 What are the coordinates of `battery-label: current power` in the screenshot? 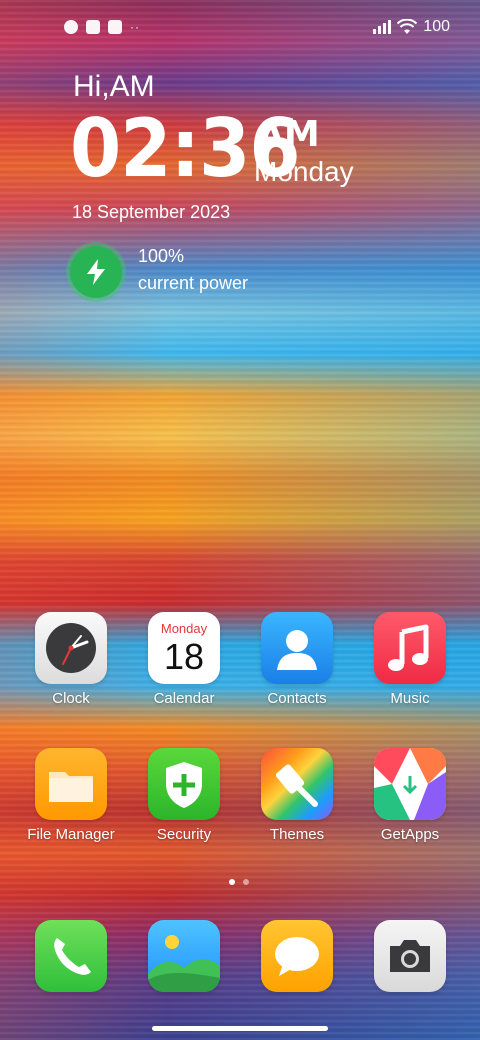 It's located at (193, 283).